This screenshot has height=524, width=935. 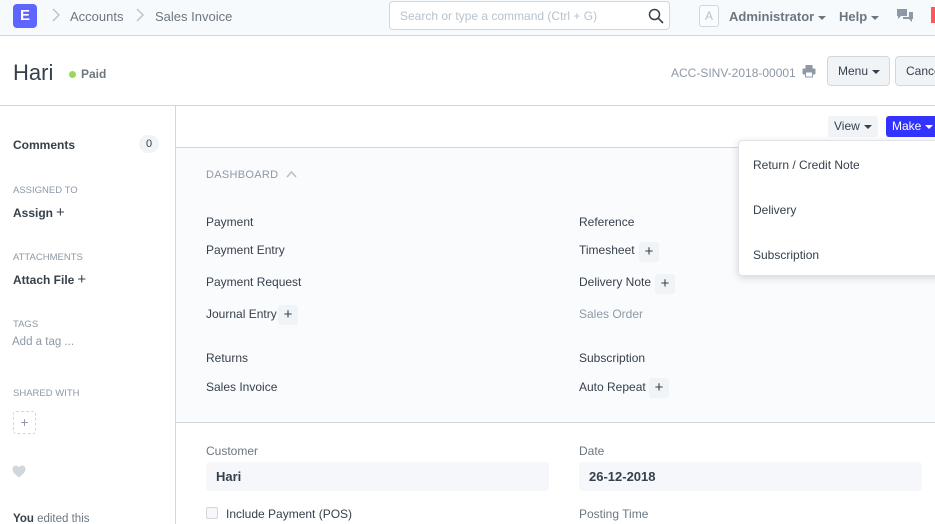 I want to click on shared-with-label: SHARED WITH, so click(x=46, y=393).